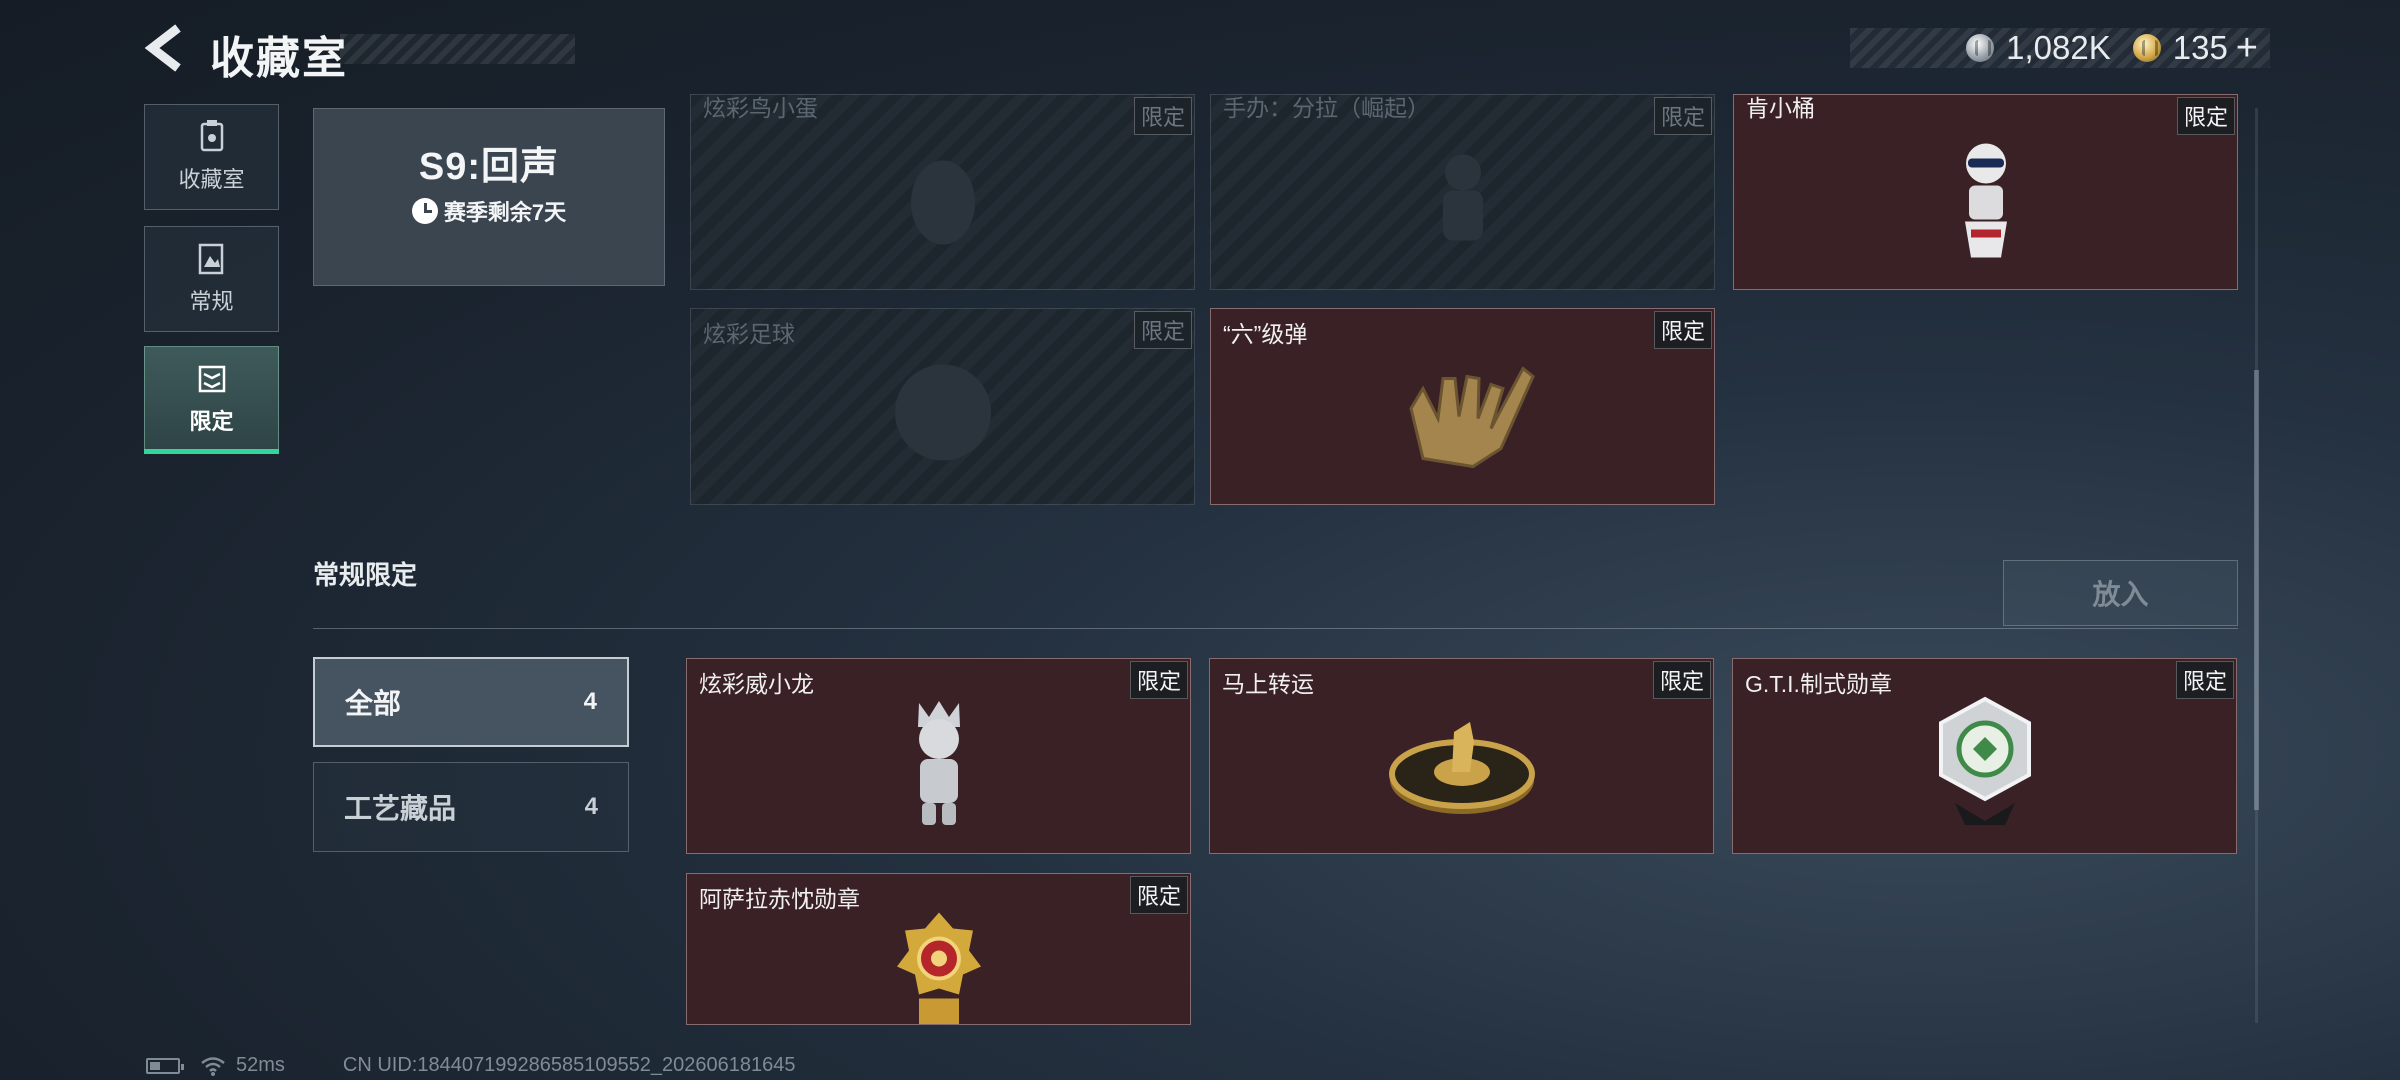 The image size is (2400, 1080). I want to click on card-name: 炫彩威小龙, so click(756, 684).